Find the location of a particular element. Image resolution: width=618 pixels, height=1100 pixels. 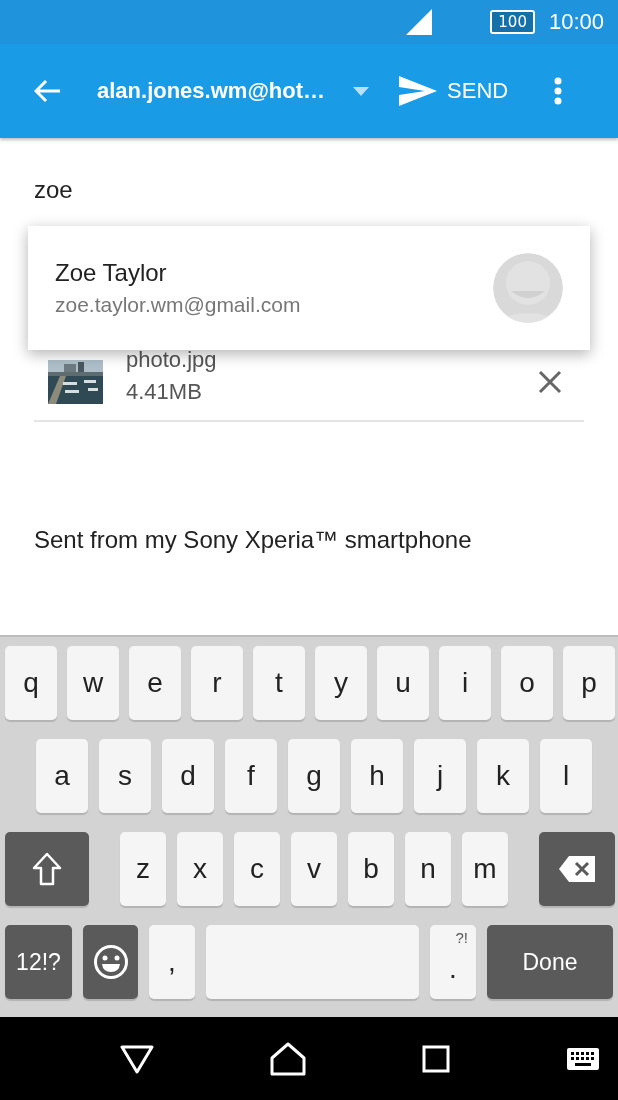

letter-key: i is located at coordinates (465, 683).